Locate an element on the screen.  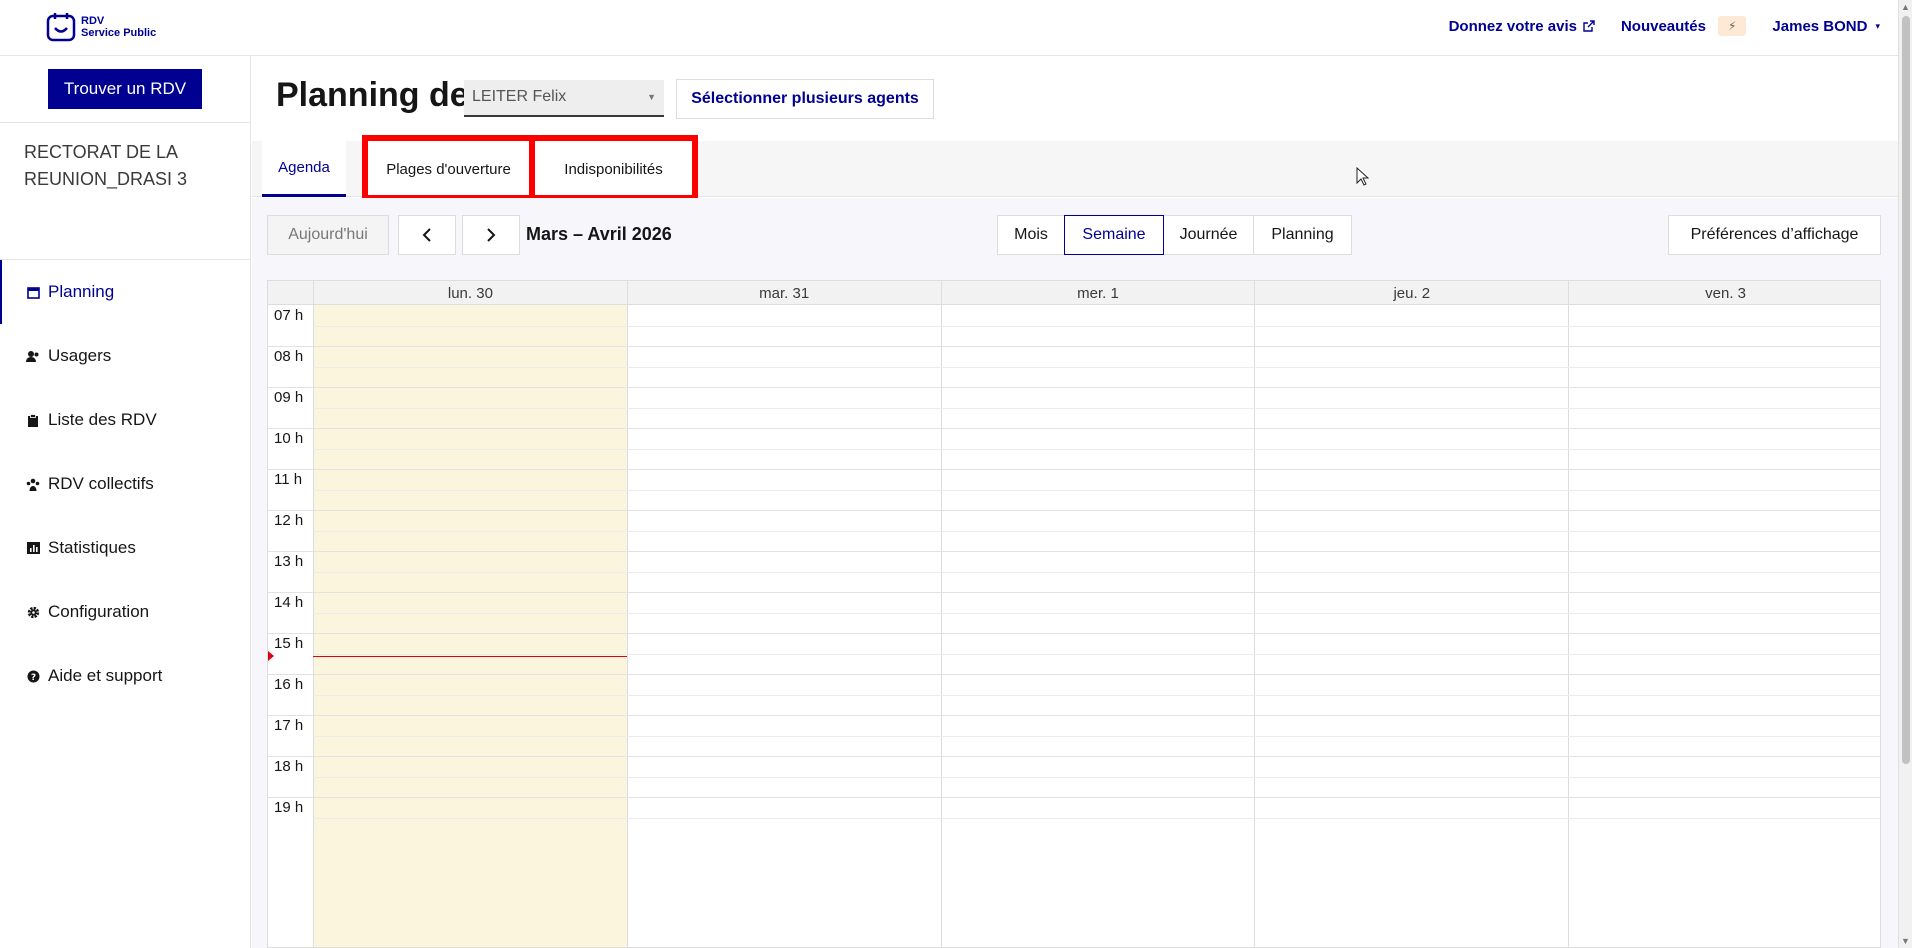
agent-select: LEITER Felix ▼ is located at coordinates (564, 98).